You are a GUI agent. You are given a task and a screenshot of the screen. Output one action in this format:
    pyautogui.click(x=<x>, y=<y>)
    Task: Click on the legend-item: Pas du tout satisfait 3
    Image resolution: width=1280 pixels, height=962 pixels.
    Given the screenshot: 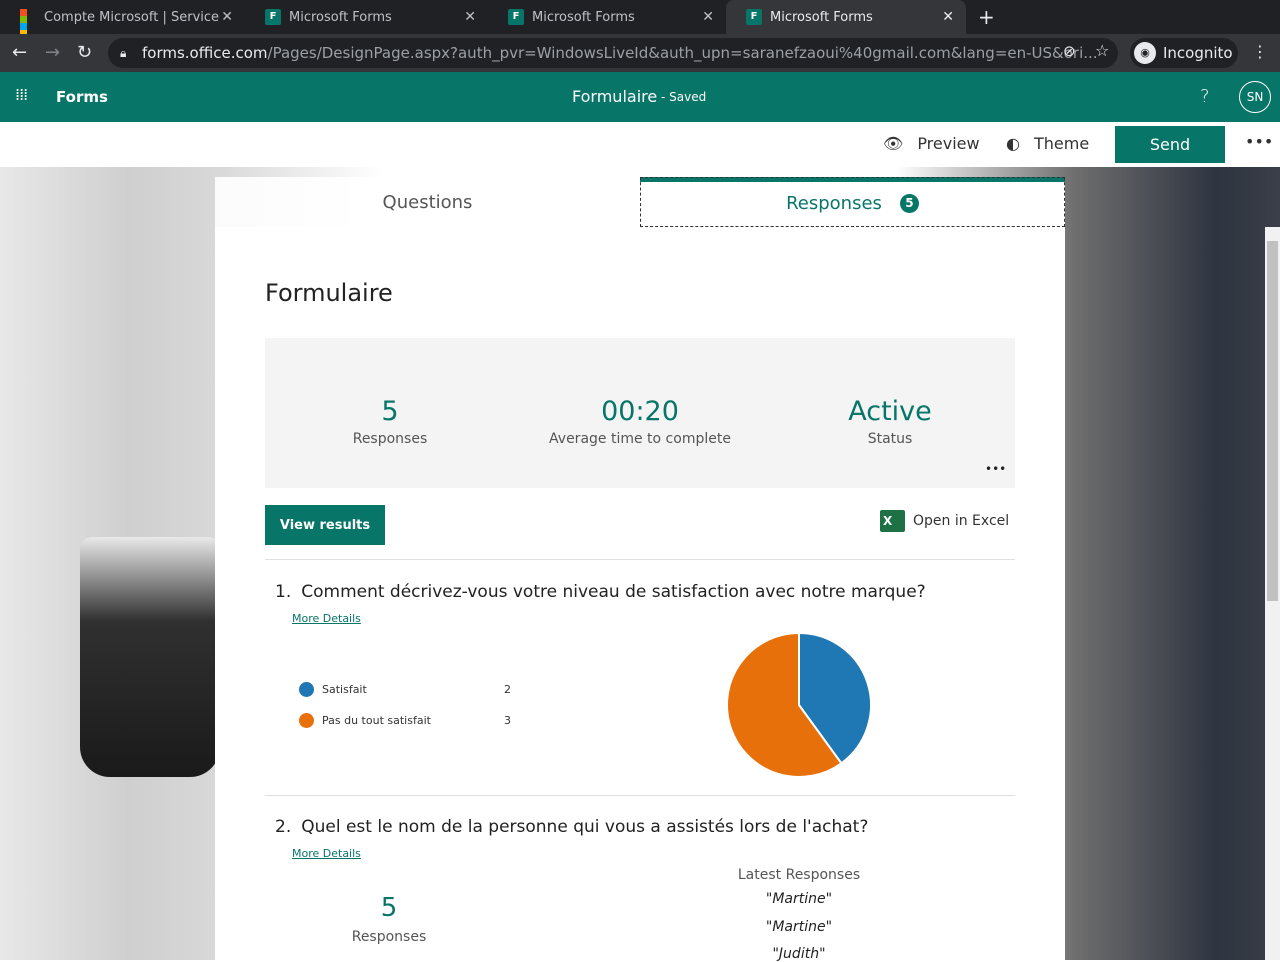 What is the action you would take?
    pyautogui.click(x=405, y=720)
    